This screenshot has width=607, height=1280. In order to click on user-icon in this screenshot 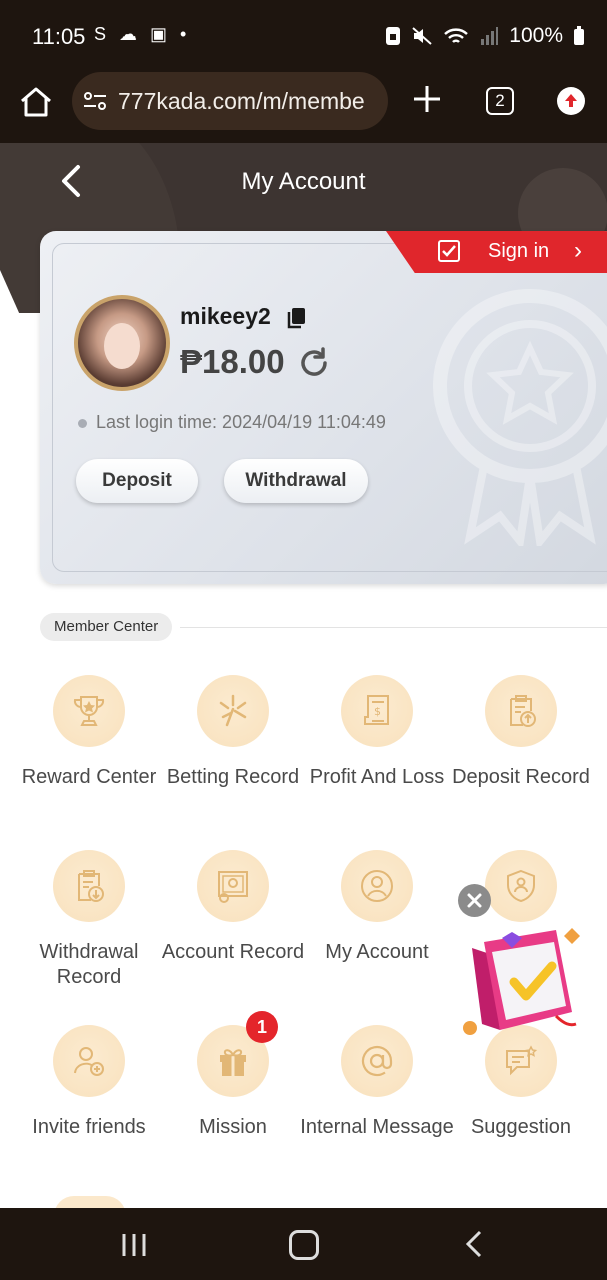, I will do `click(377, 886)`.